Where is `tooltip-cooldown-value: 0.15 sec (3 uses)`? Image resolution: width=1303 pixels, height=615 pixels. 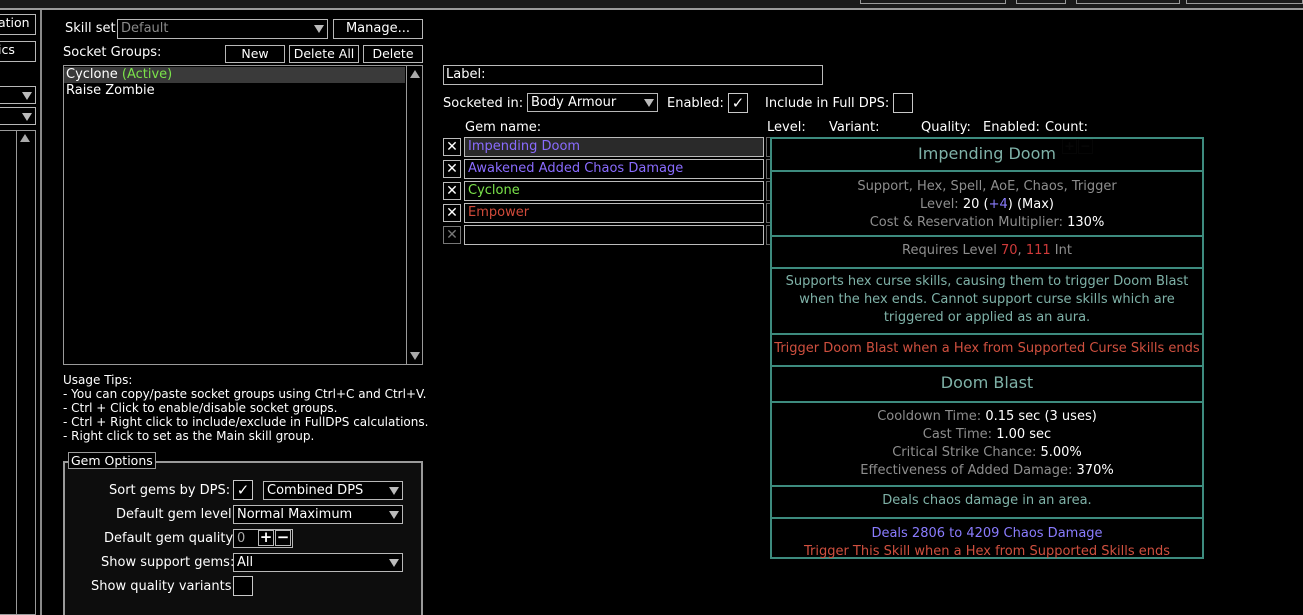
tooltip-cooldown-value: 0.15 sec (3 uses) is located at coordinates (1041, 416).